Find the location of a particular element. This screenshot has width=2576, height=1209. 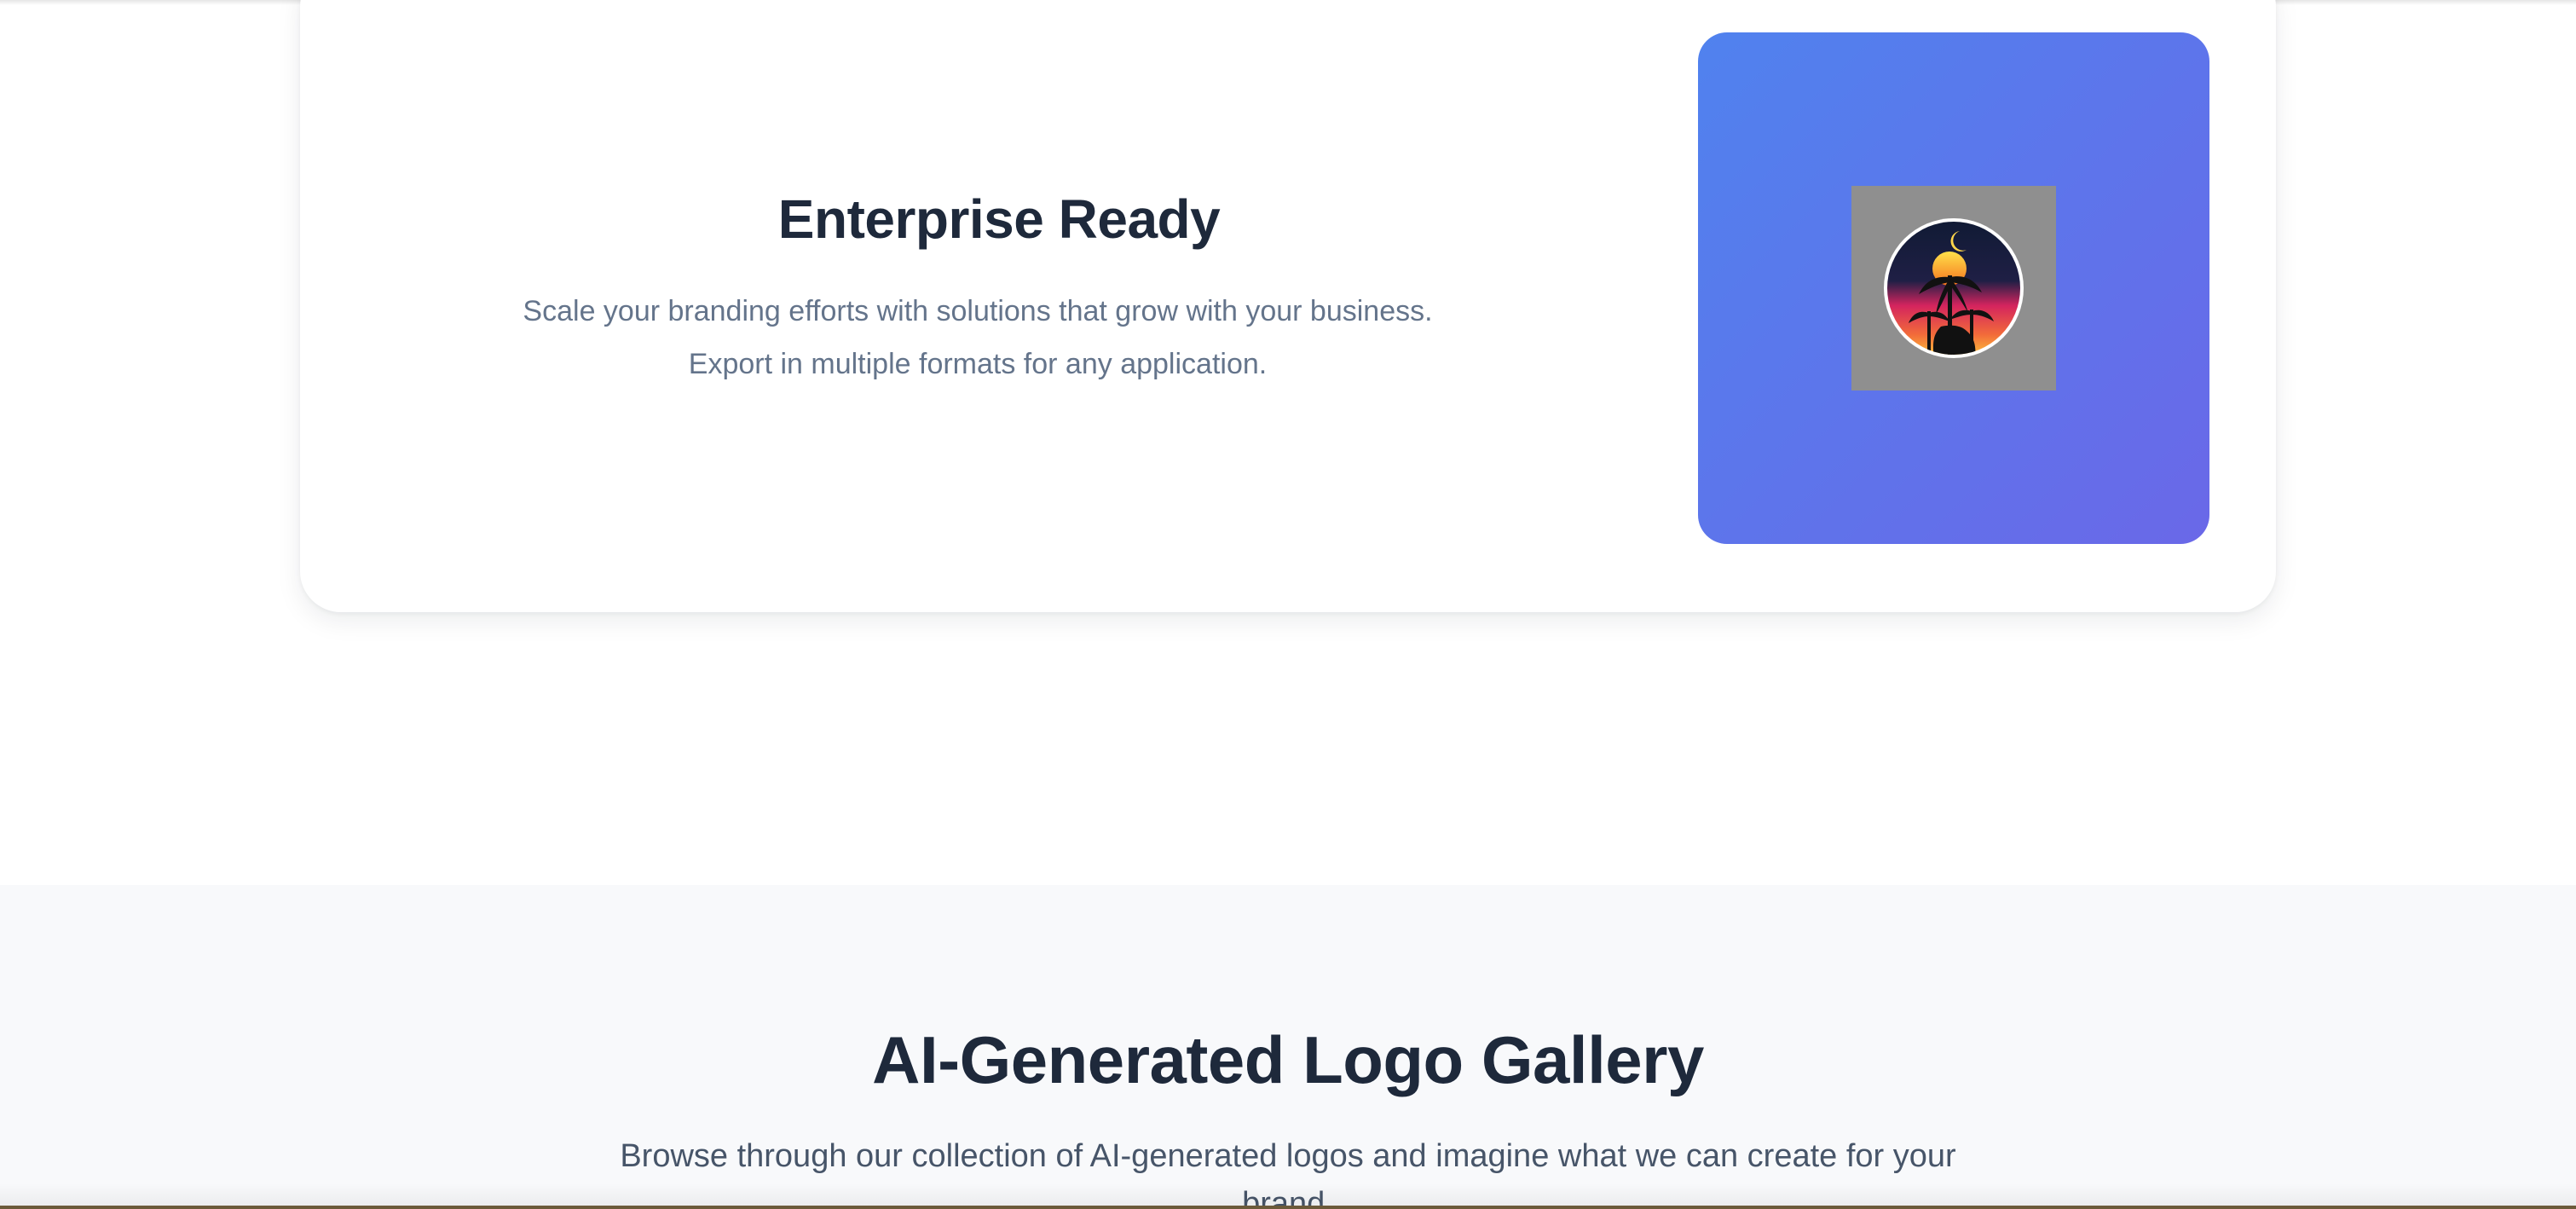

feature-title: Enterprise Ready is located at coordinates (999, 219).